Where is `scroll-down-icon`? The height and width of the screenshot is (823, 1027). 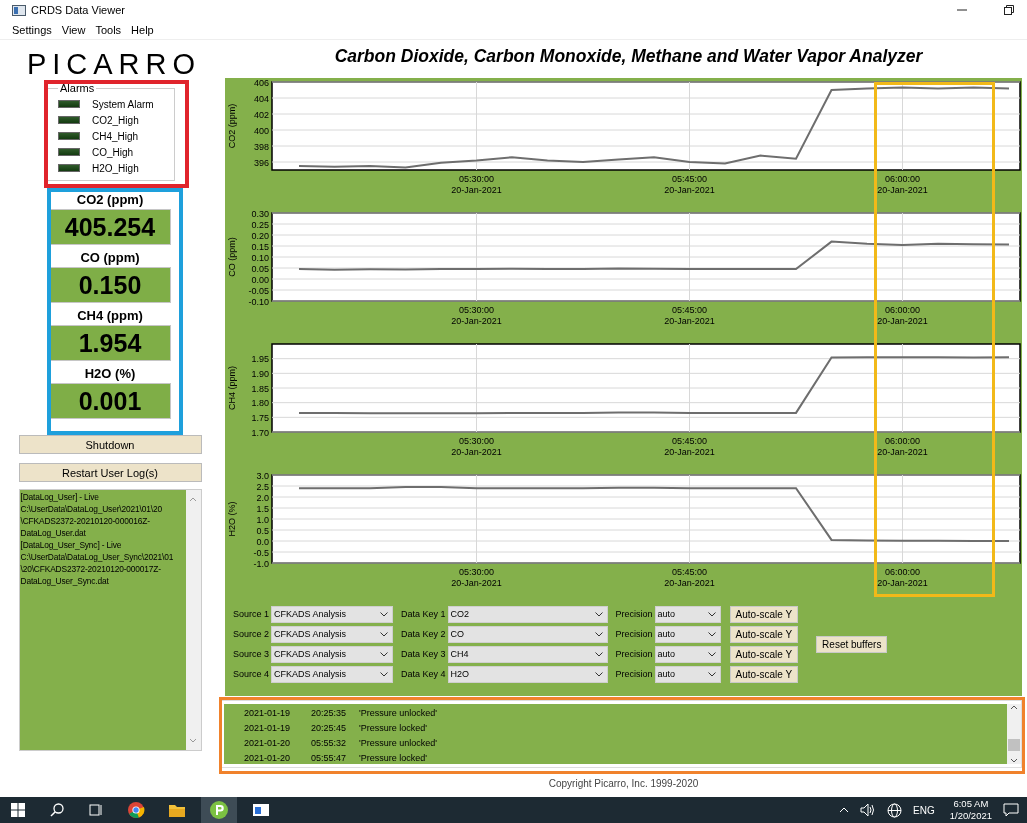 scroll-down-icon is located at coordinates (1014, 761).